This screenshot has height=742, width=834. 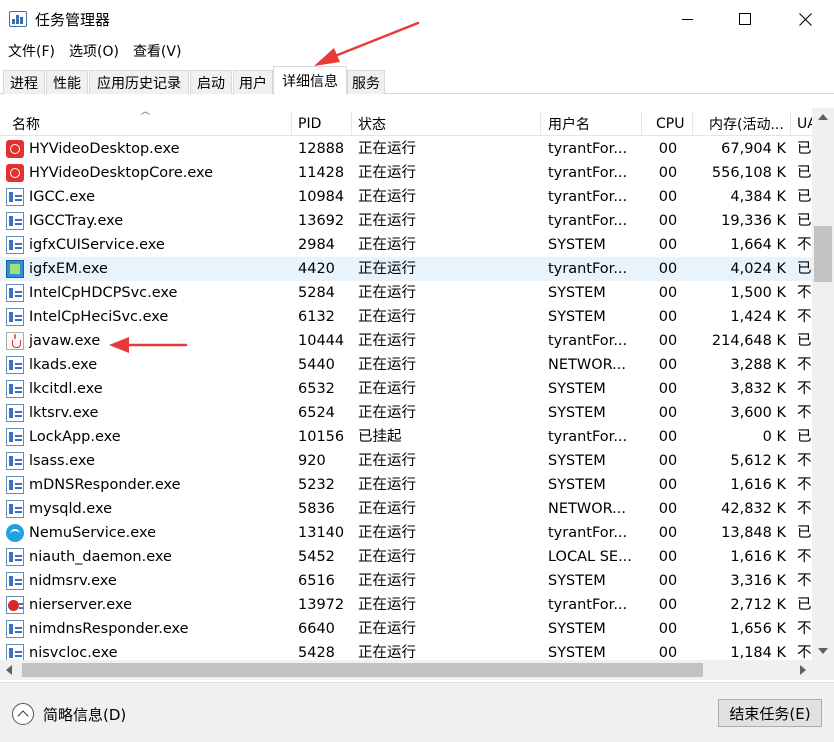 What do you see at coordinates (406, 509) in the screenshot?
I see `table-row: mysqld.exe 5836 正在运行 NETWOR... 00 42,832 K 不` at bounding box center [406, 509].